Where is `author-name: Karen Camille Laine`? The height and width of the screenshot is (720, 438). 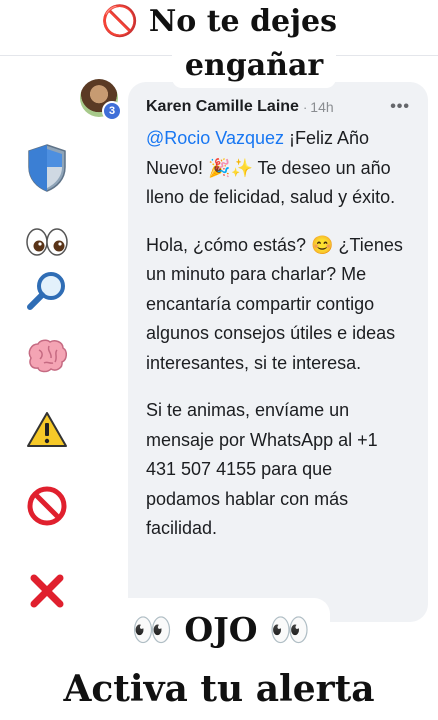 author-name: Karen Camille Laine is located at coordinates (222, 107).